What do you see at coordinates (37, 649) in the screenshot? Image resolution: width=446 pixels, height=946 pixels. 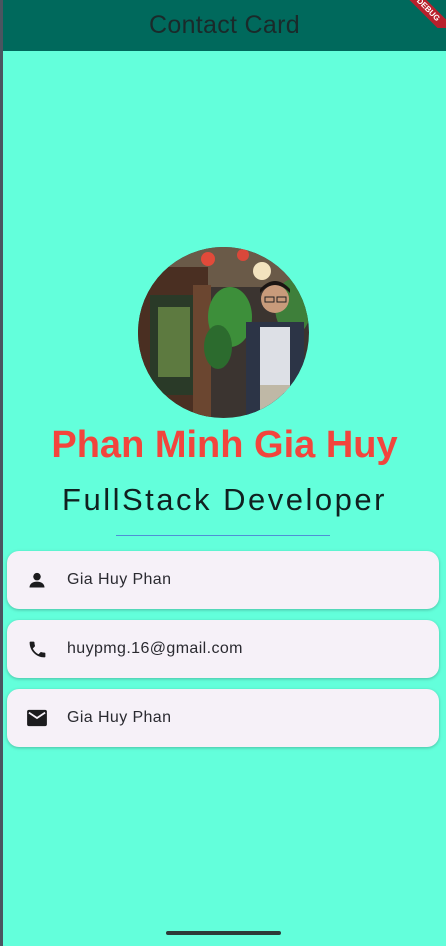 I see `phone-icon` at bounding box center [37, 649].